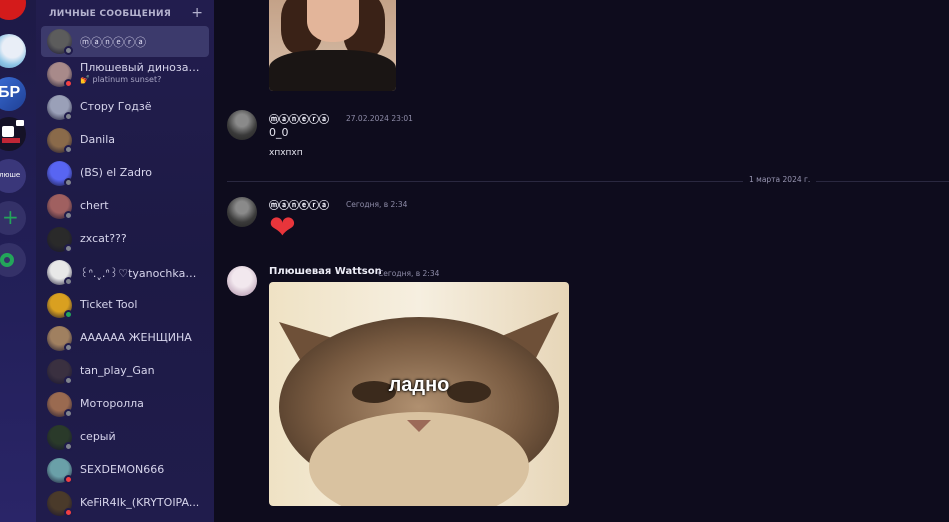 The width and height of the screenshot is (949, 522). Describe the element at coordinates (110, 14) in the screenshot. I see `dm-section-header: ЛИЧНЫЕ СООБЩЕНИЯ` at that location.